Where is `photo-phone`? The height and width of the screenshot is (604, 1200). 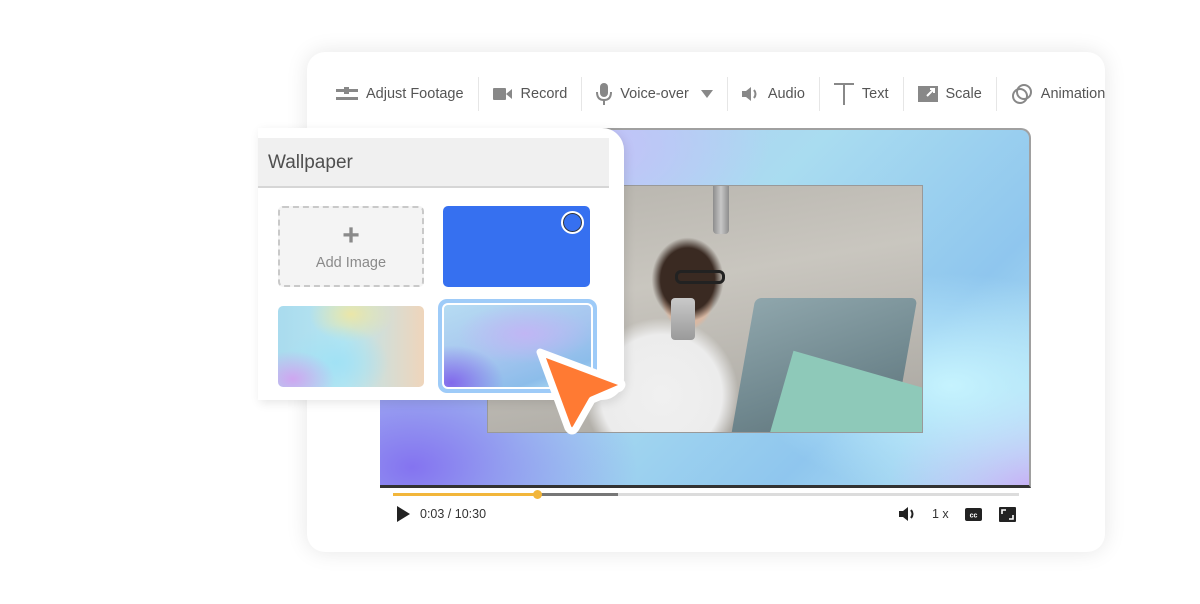 photo-phone is located at coordinates (683, 319).